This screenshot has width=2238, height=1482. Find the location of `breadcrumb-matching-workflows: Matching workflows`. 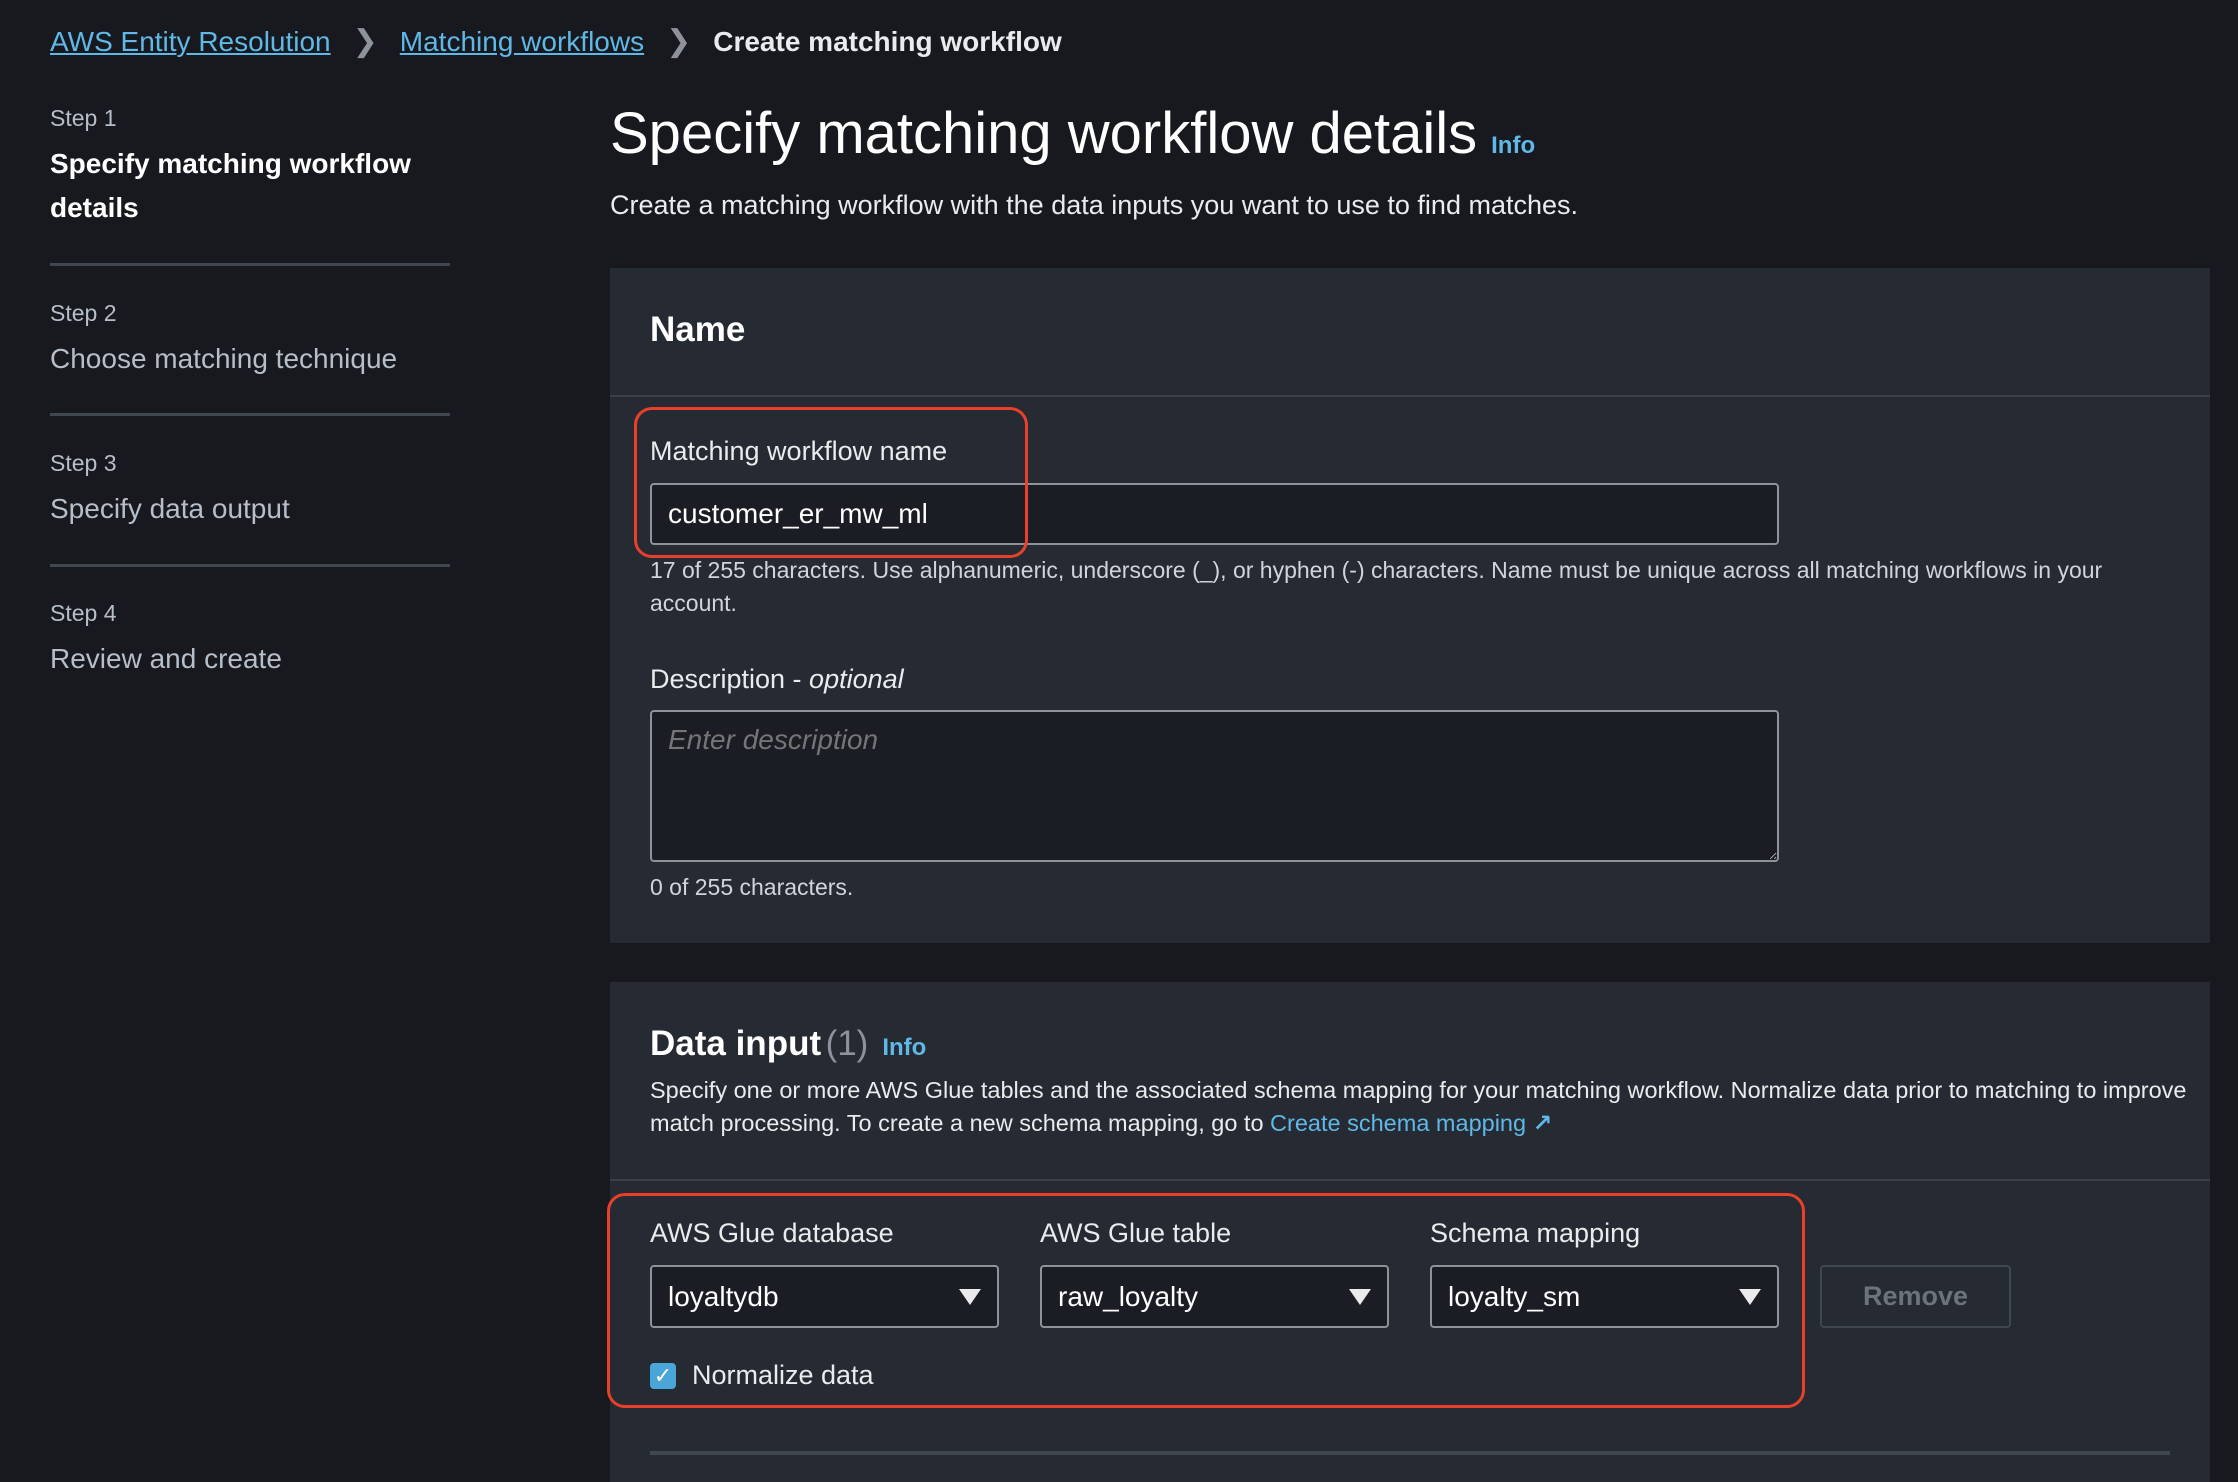

breadcrumb-matching-workflows: Matching workflows is located at coordinates (522, 42).